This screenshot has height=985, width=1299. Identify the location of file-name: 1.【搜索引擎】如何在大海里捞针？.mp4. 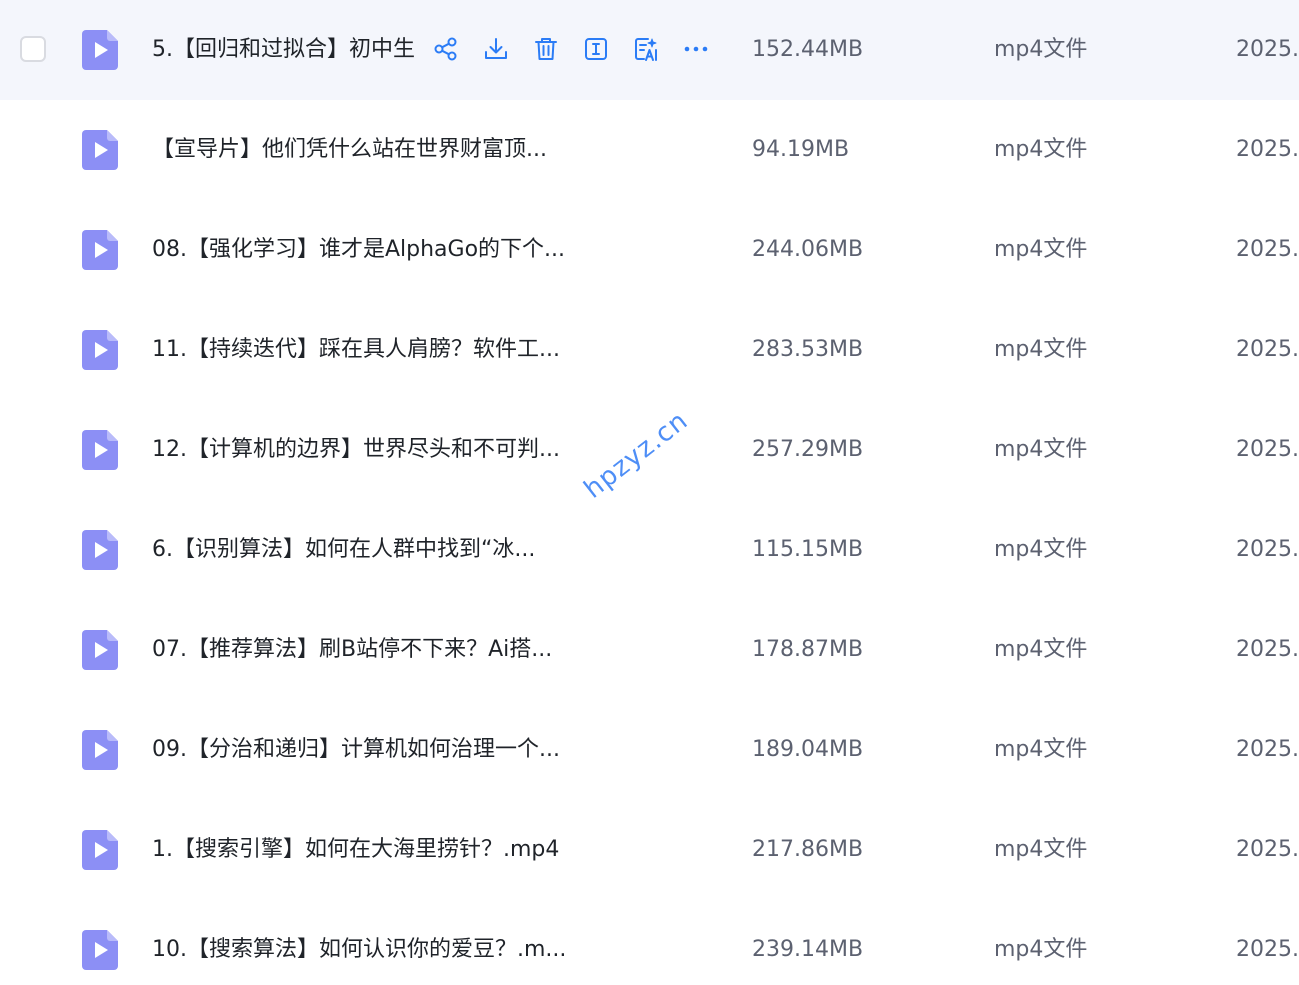
(355, 850).